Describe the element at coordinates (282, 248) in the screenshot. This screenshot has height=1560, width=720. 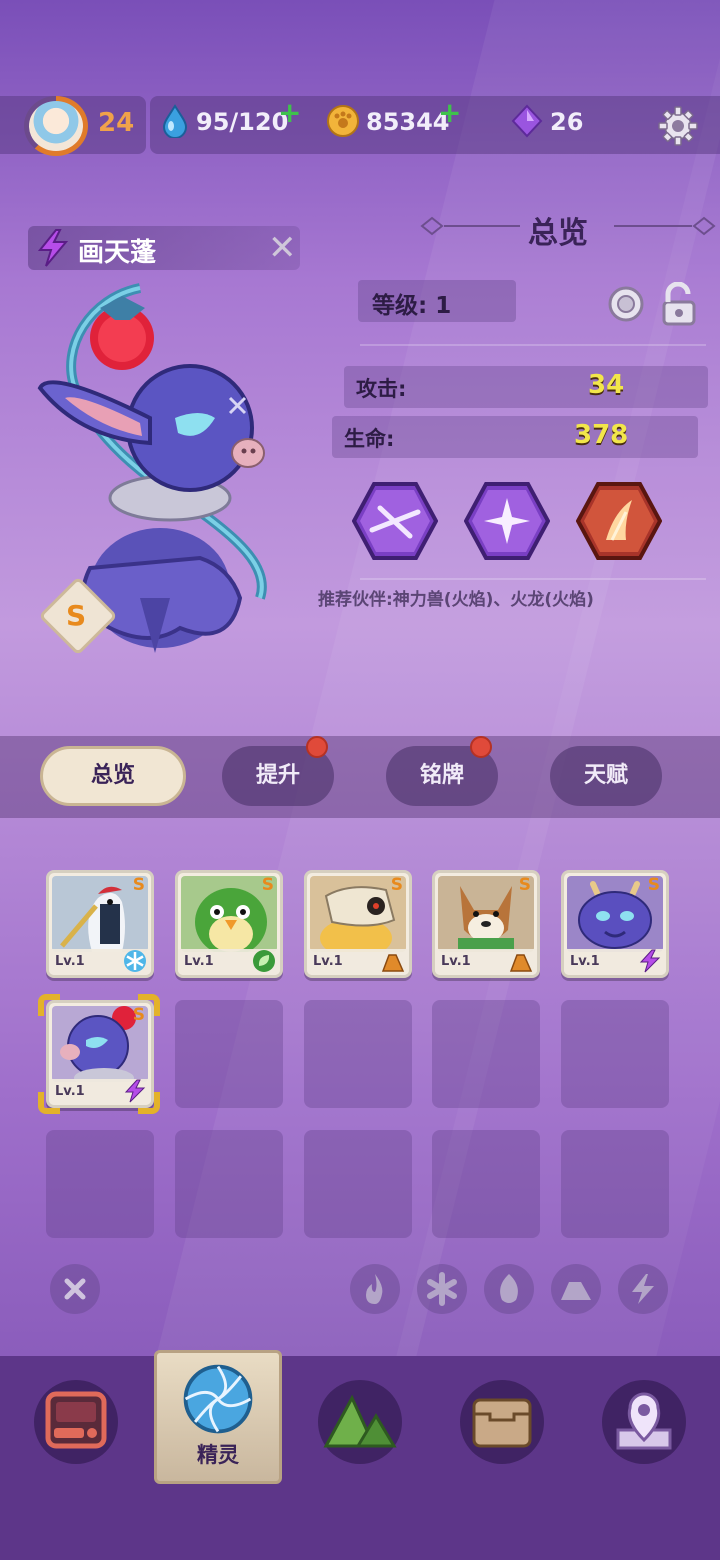
I see `close-icon: ✕` at that location.